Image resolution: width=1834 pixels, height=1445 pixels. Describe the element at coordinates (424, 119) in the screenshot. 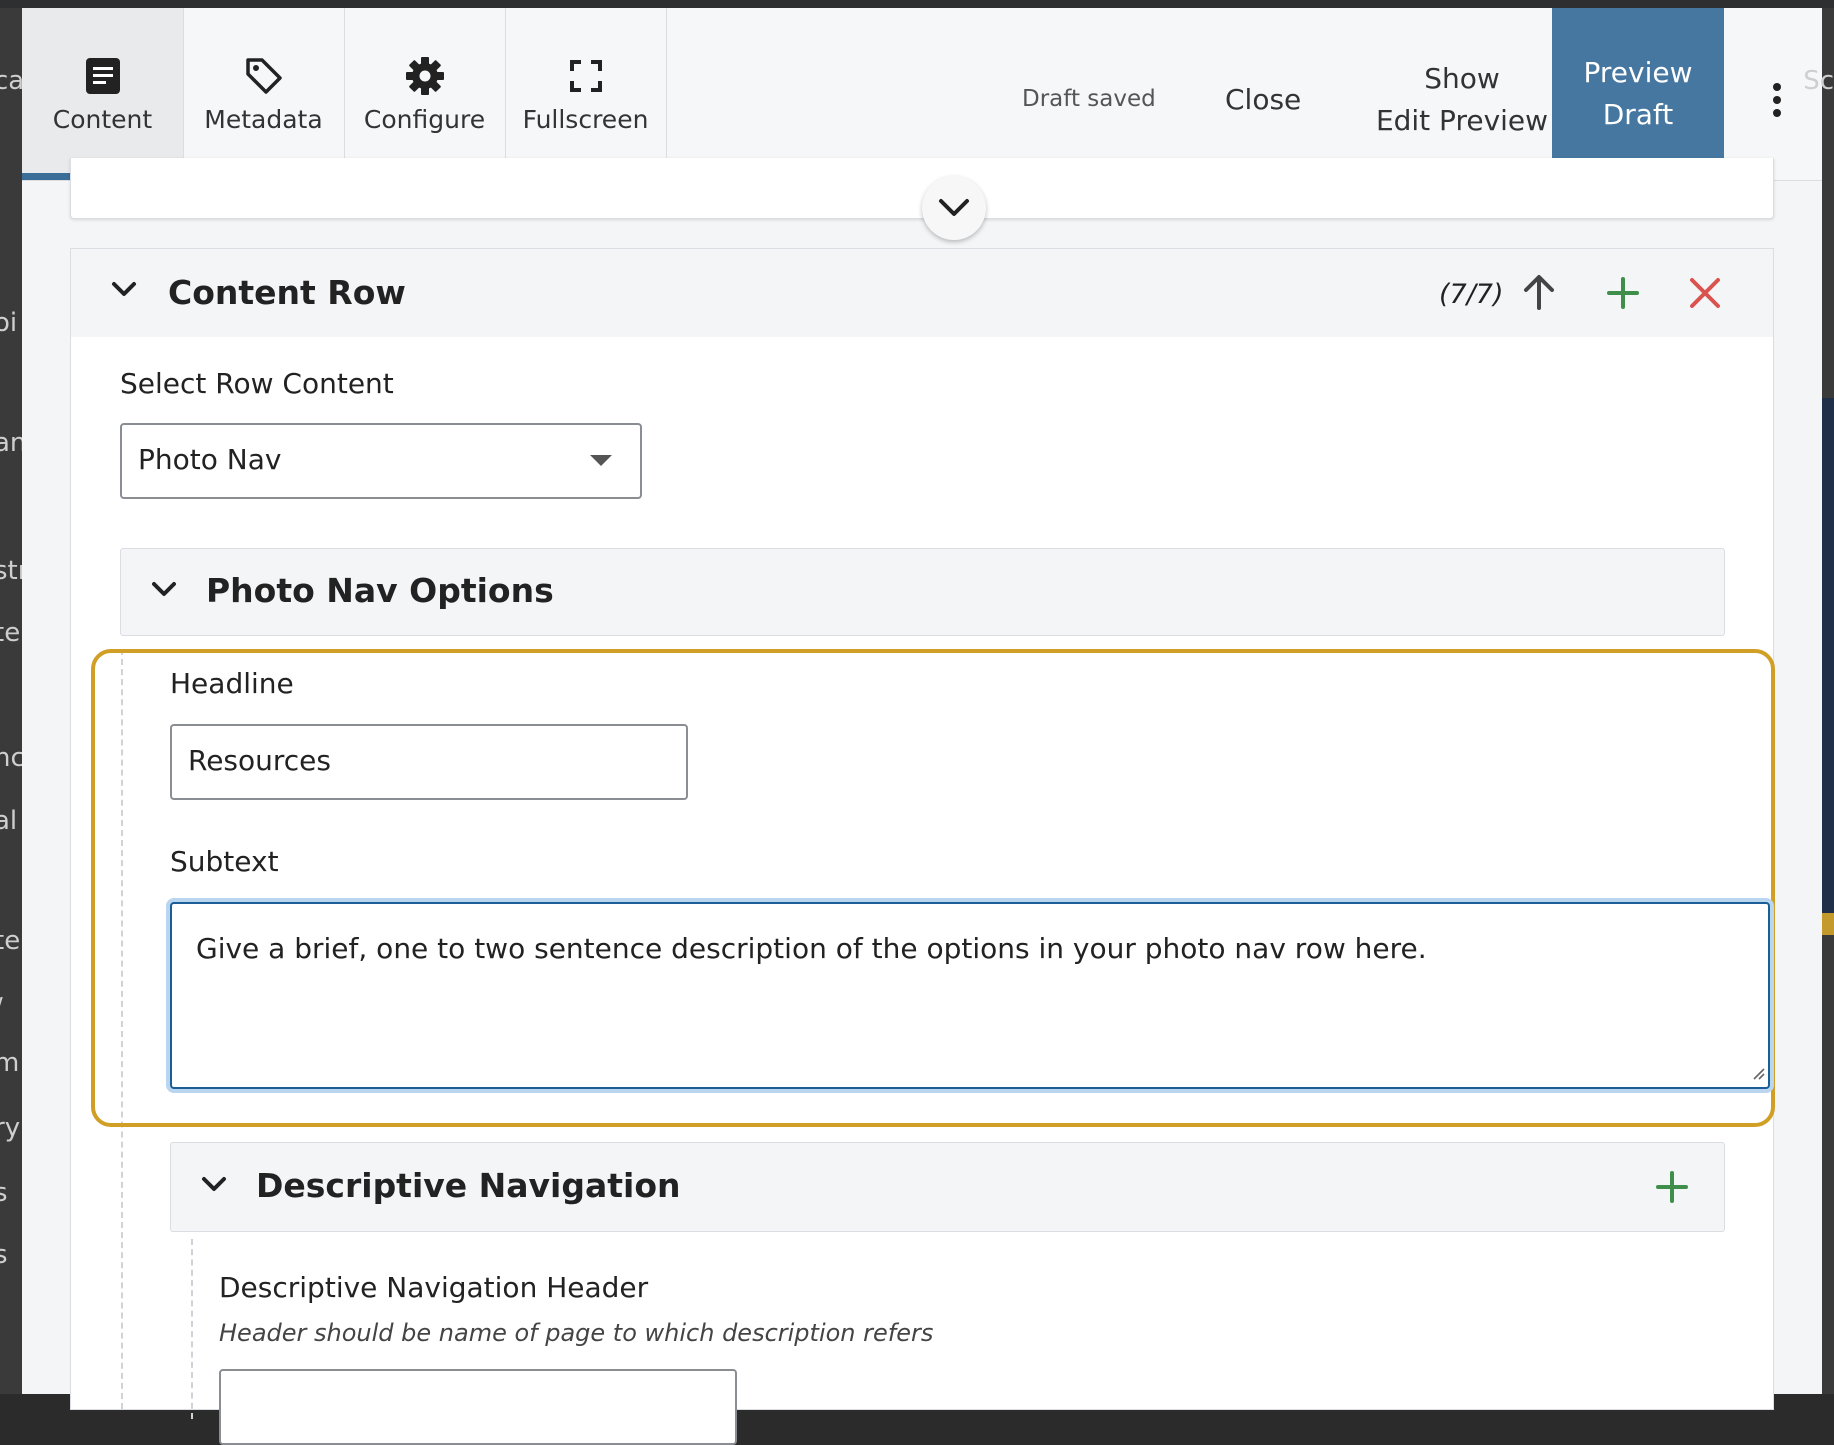

I see `tab-label: Configure` at that location.